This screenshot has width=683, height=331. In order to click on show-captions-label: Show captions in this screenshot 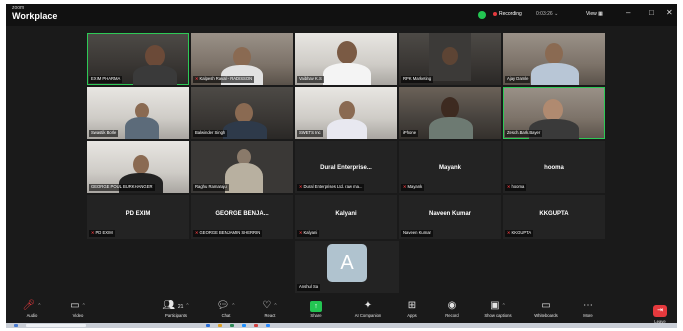, I will do `click(498, 315)`.